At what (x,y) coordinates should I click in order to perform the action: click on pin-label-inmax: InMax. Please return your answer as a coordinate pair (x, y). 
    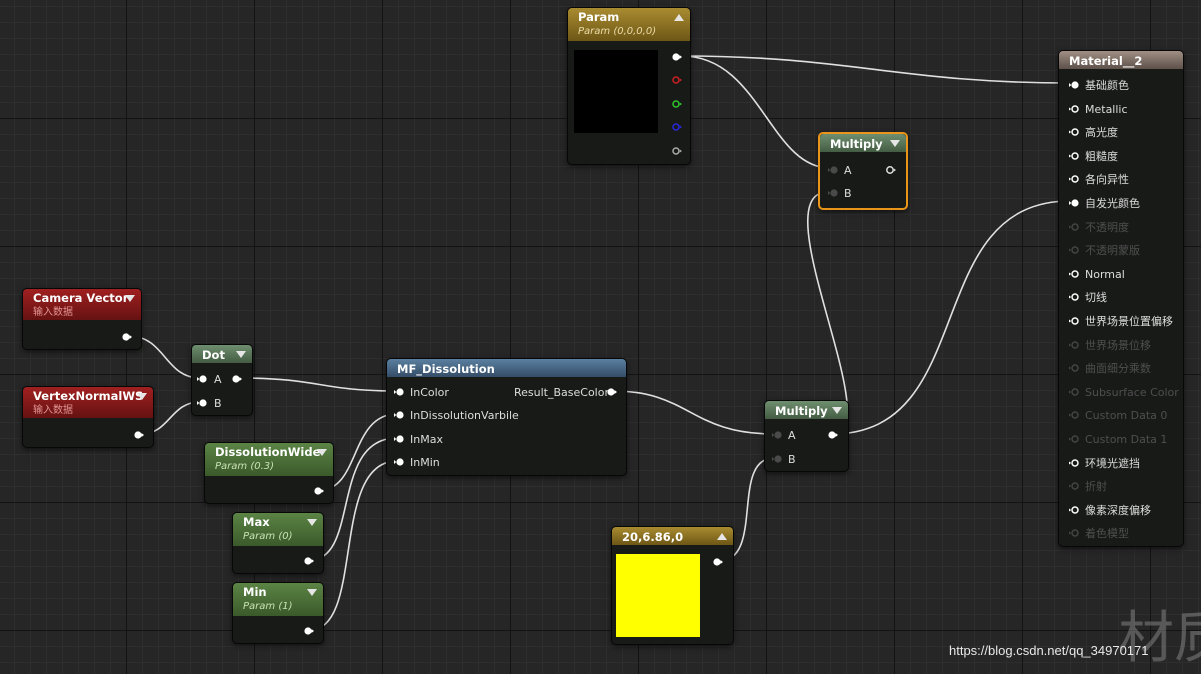
    Looking at the image, I should click on (426, 439).